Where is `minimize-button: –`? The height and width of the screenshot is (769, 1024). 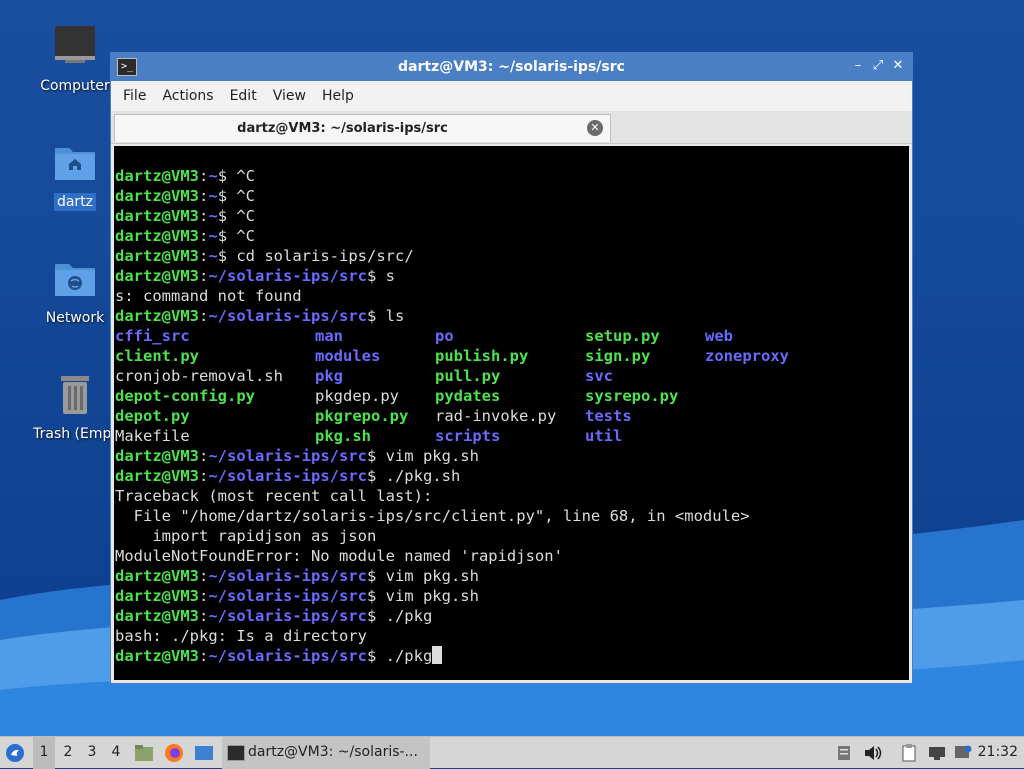 minimize-button: – is located at coordinates (858, 66).